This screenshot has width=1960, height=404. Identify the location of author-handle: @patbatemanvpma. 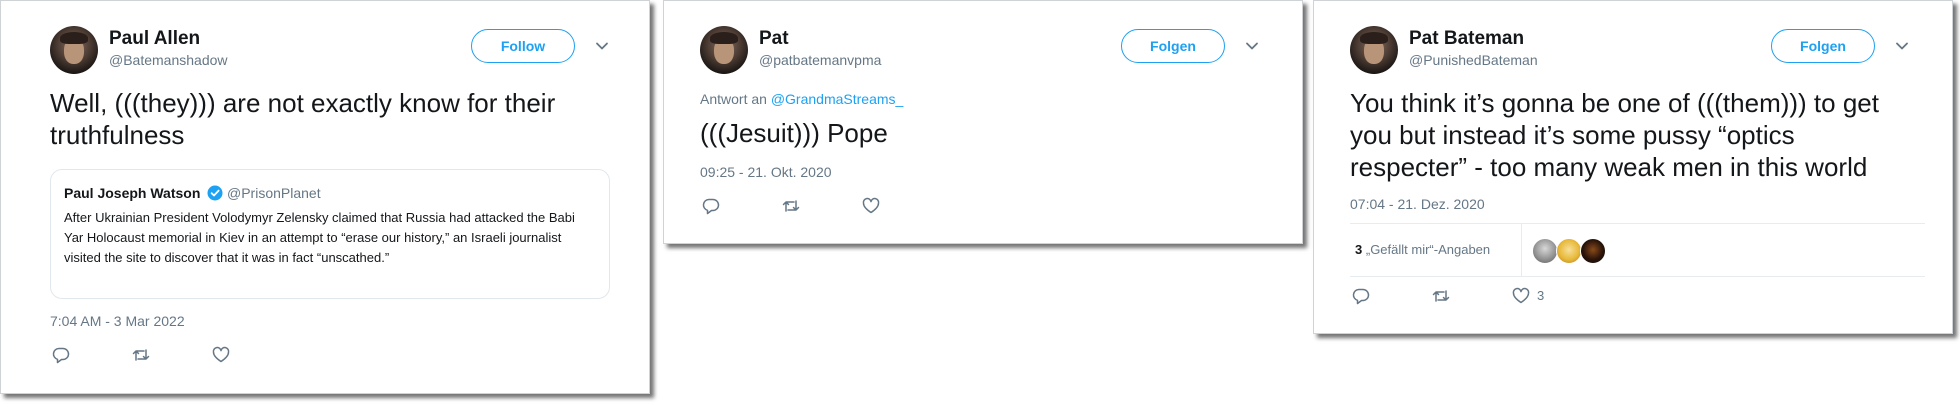
(820, 60).